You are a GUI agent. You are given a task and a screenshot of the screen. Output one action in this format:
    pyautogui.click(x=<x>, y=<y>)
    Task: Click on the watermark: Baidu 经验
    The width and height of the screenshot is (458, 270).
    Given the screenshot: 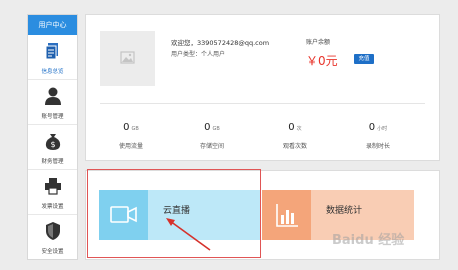 What is the action you would take?
    pyautogui.click(x=368, y=240)
    